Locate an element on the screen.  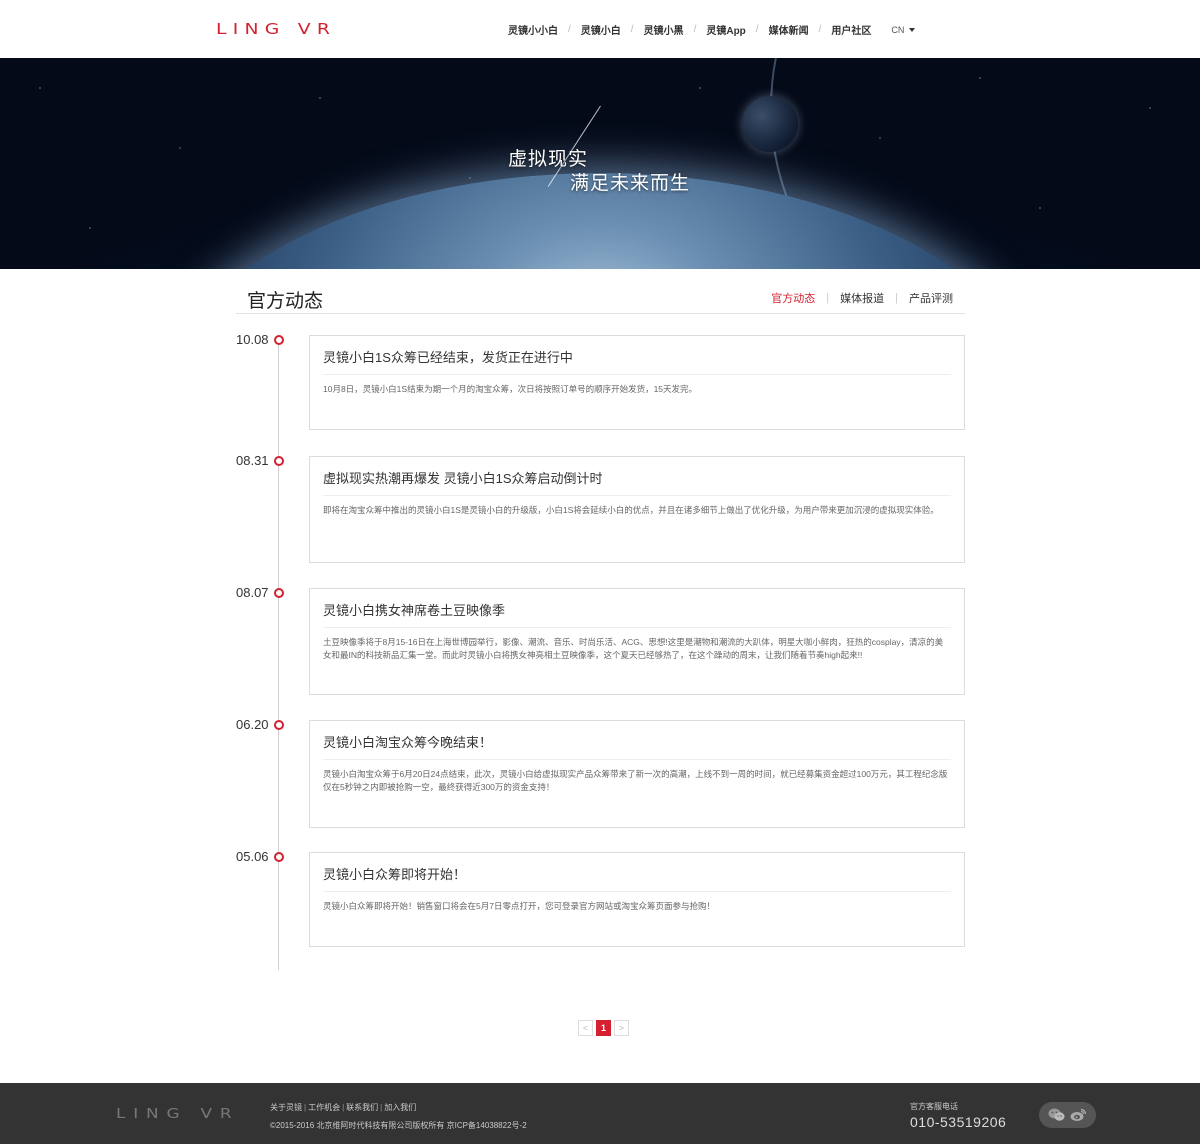
nav-item-community: 用户社区 is located at coordinates (851, 29).